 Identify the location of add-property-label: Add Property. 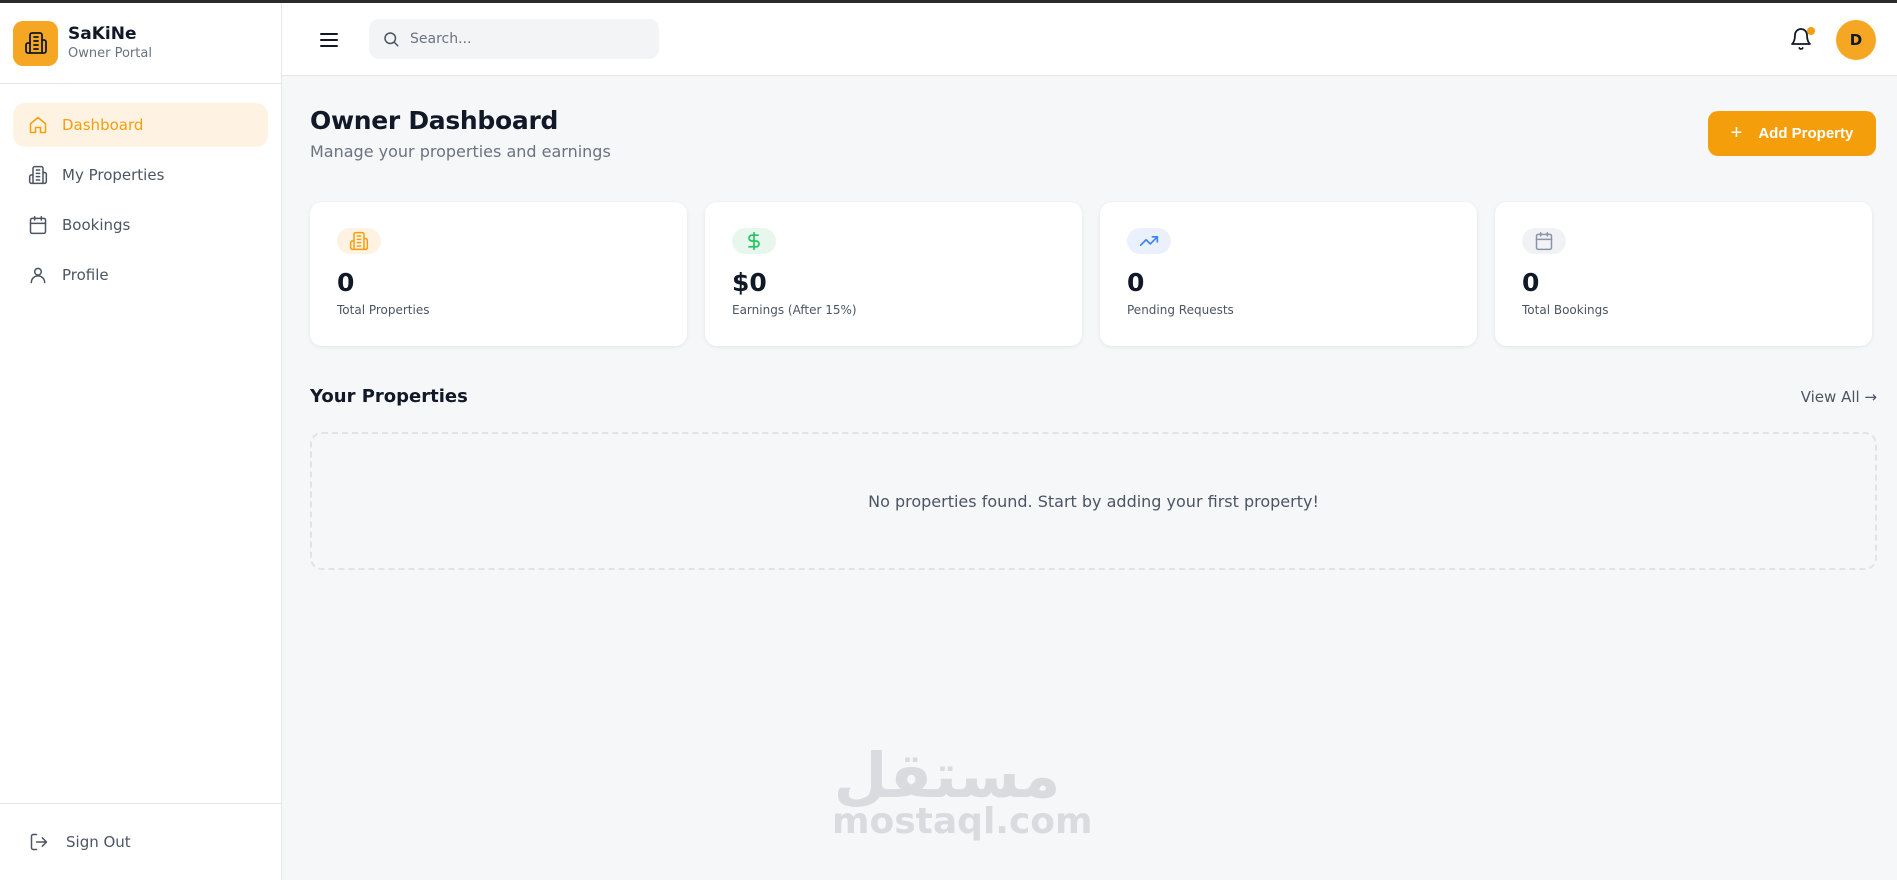
(1806, 133).